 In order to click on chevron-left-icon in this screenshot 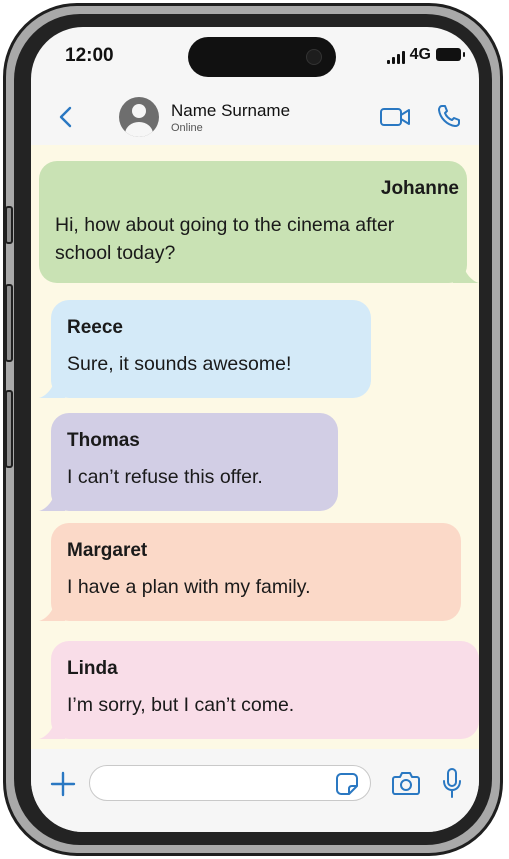, I will do `click(67, 117)`.